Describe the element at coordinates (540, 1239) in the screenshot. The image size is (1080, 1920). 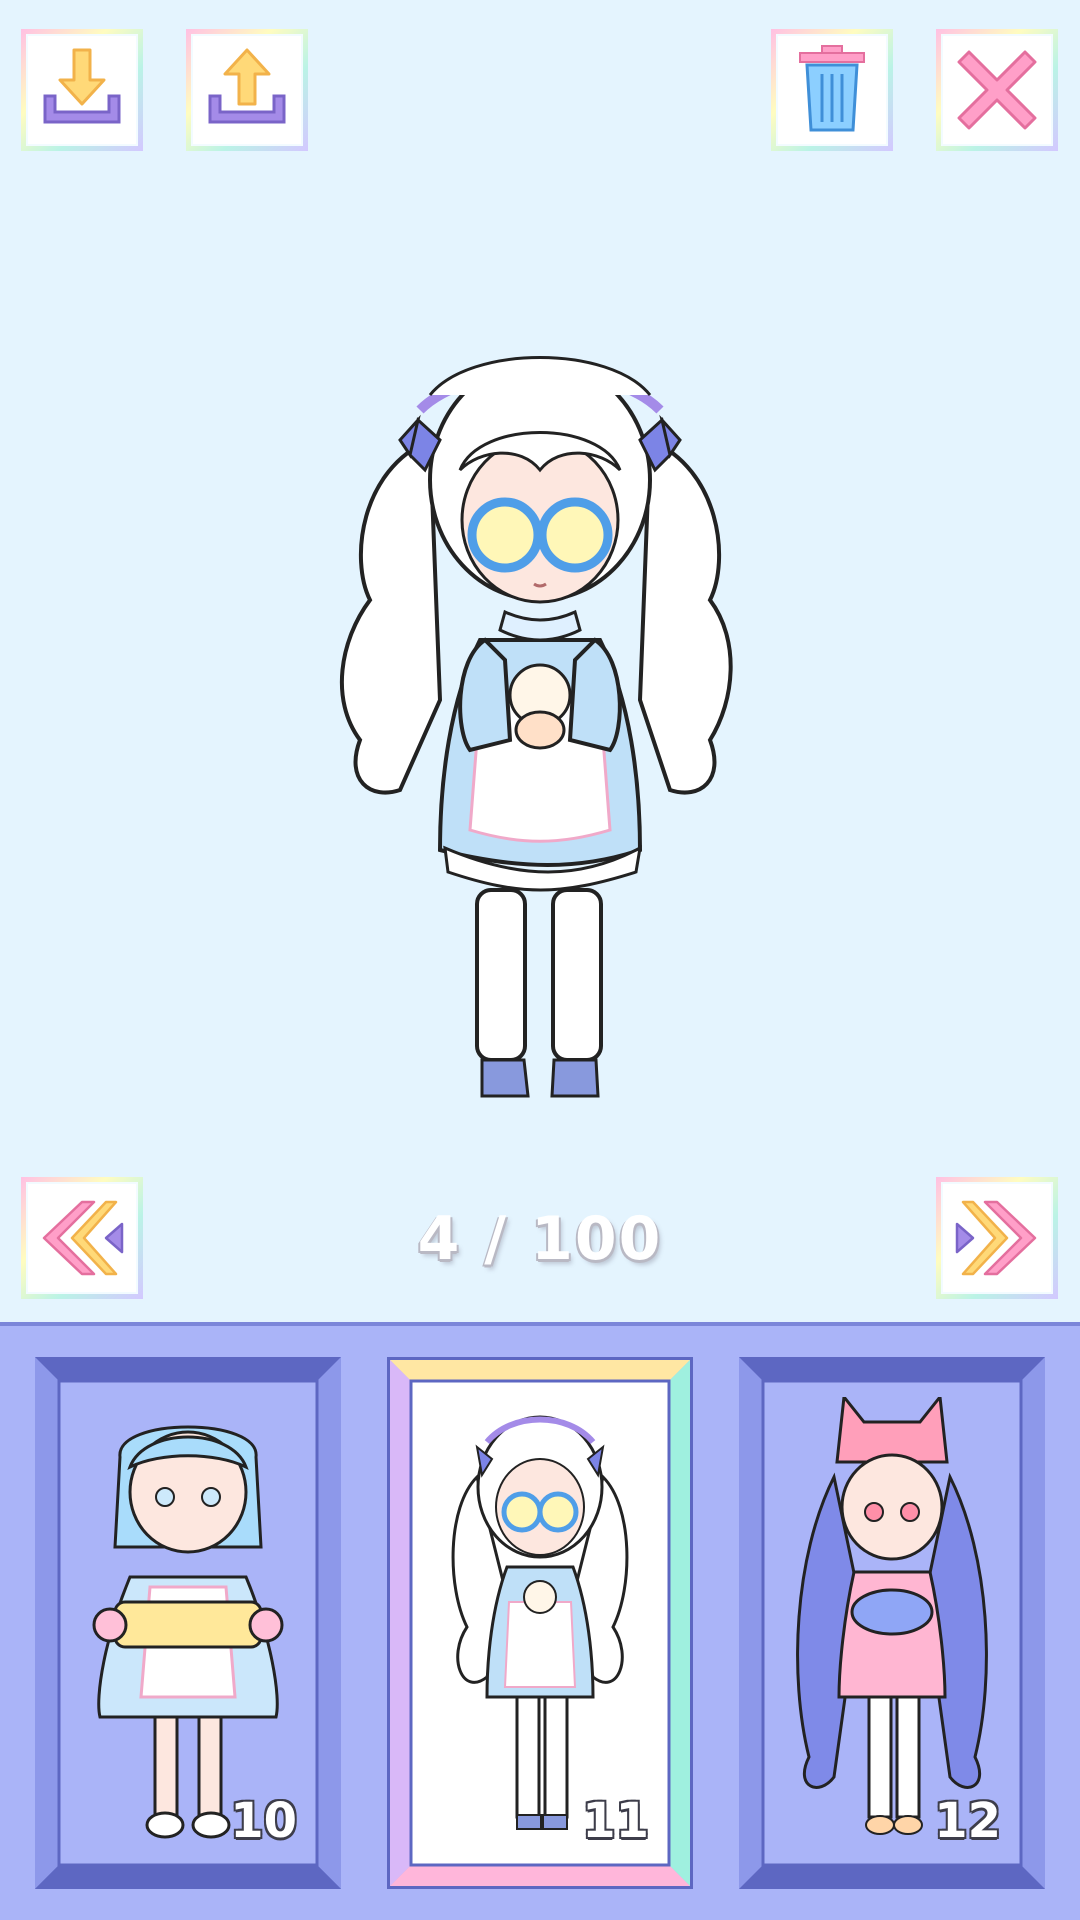
I see `page-counter: 4 / 100` at that location.